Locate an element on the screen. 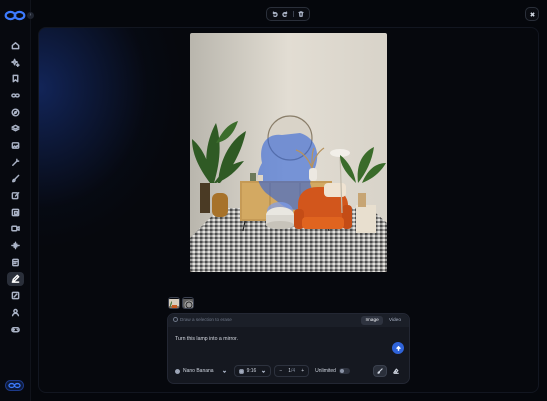 This screenshot has width=547, height=401. generation-controls: Nano Banana 9:16 − 1/4 + Unlimited is located at coordinates (262, 371).